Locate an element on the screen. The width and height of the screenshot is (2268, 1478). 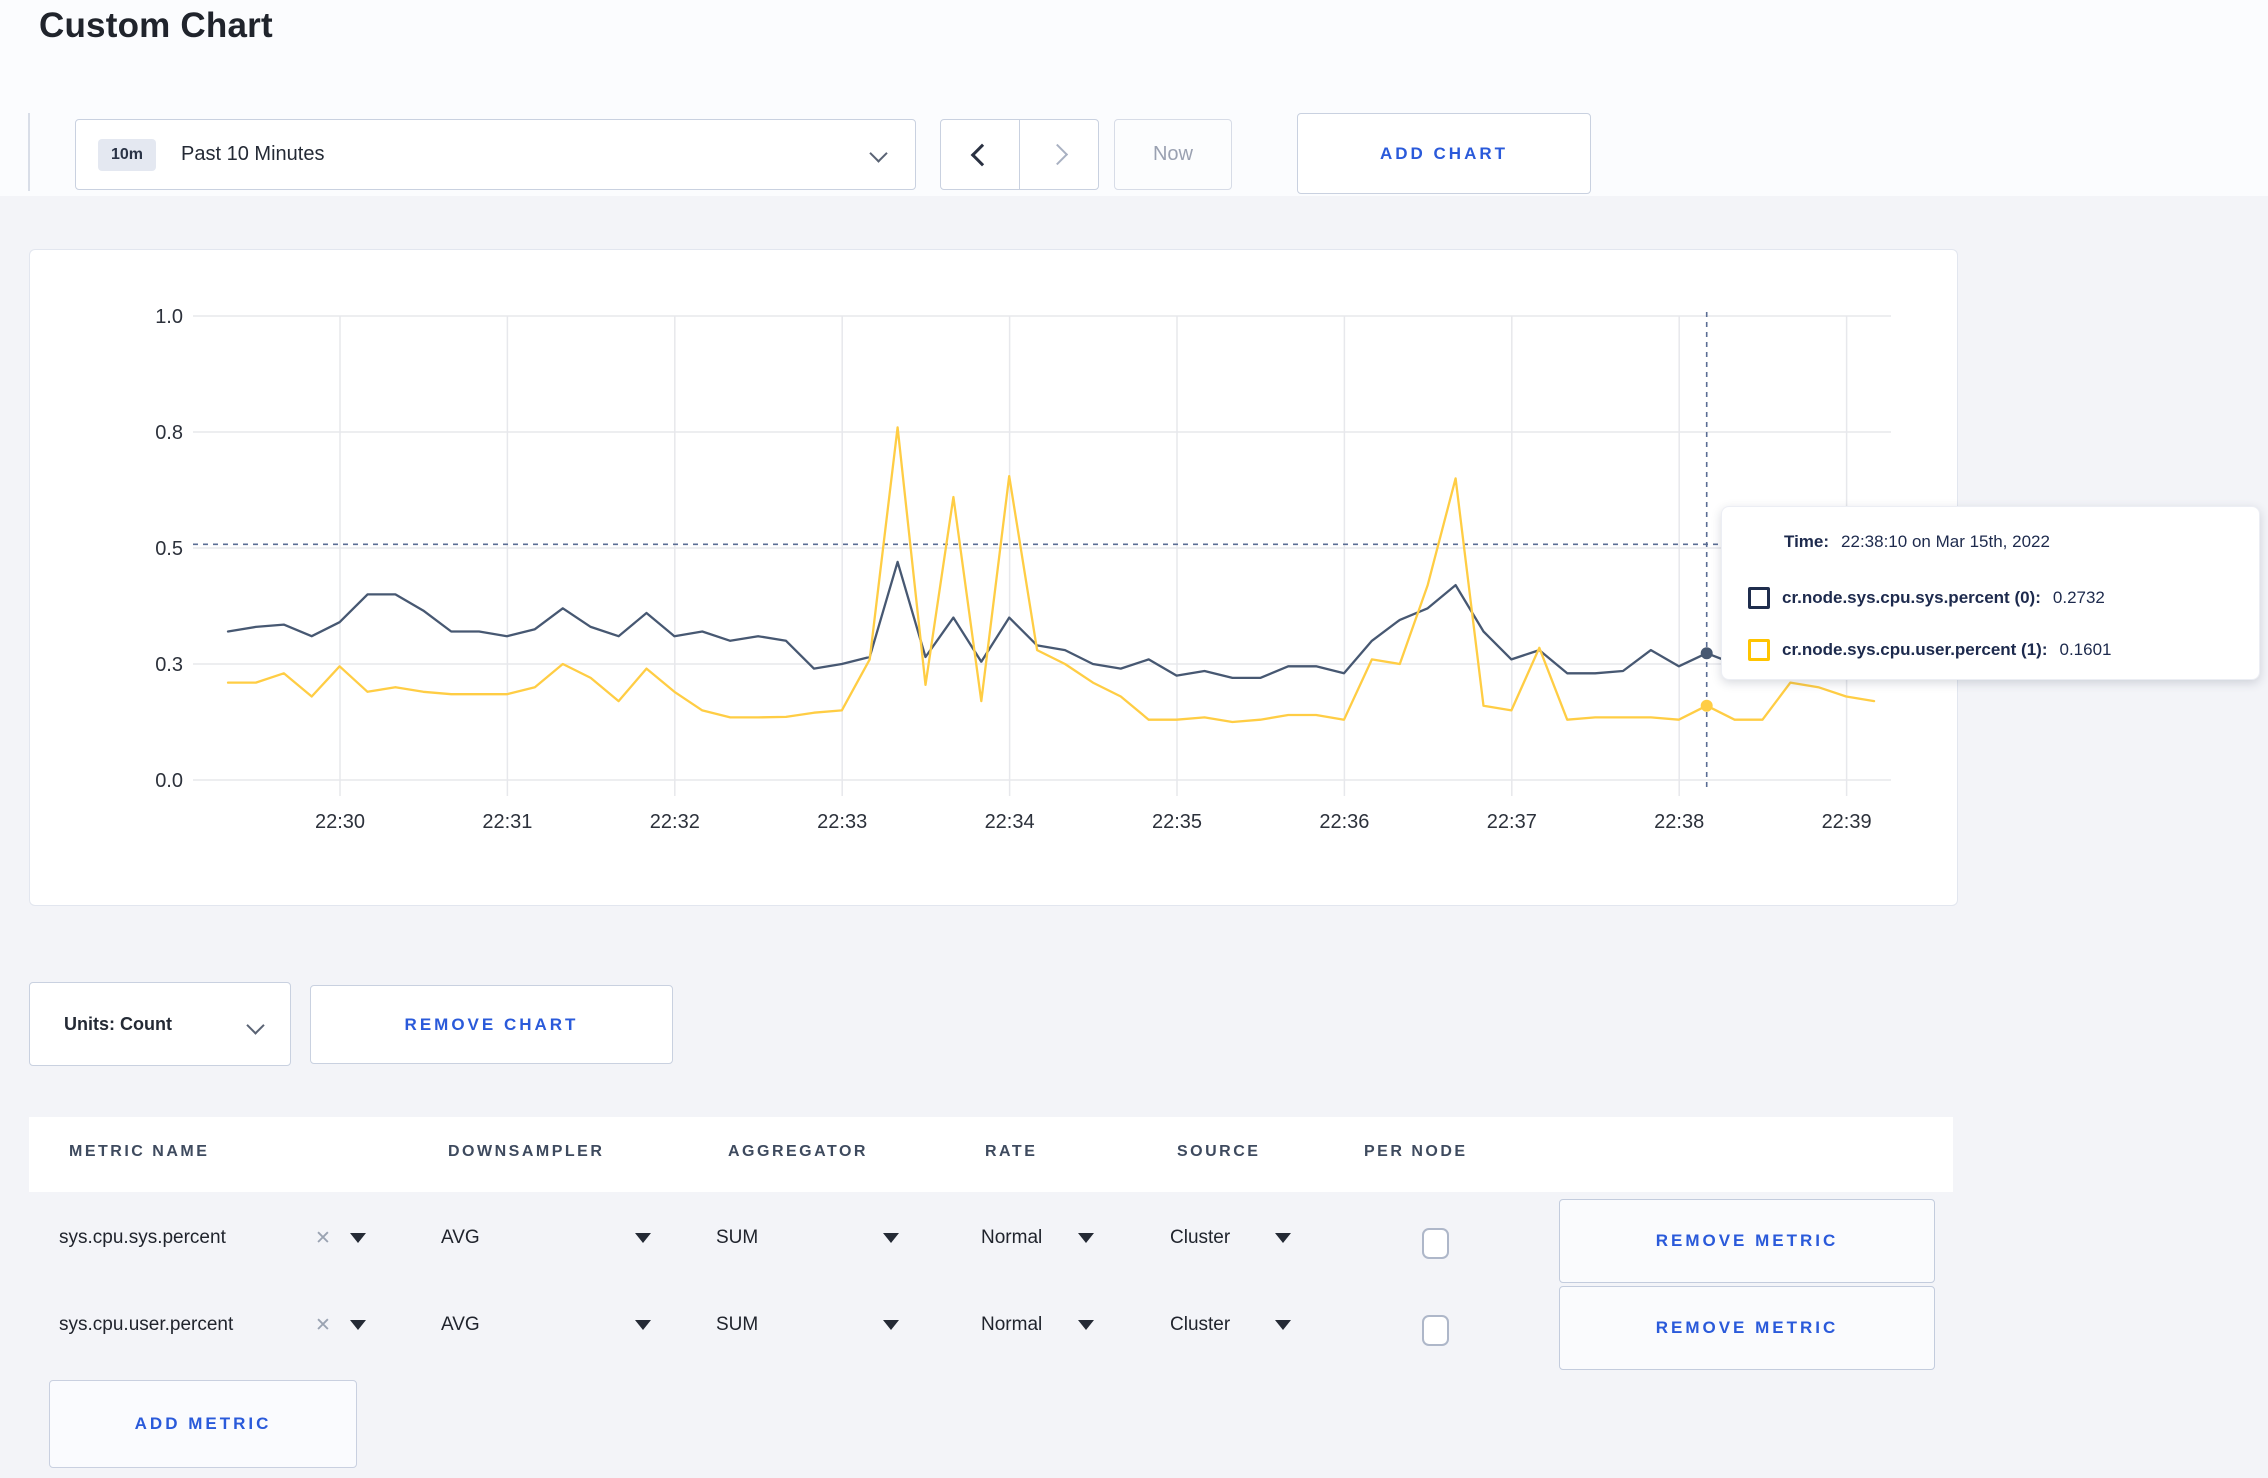
svg-text: 22:39 is located at coordinates (1847, 822).